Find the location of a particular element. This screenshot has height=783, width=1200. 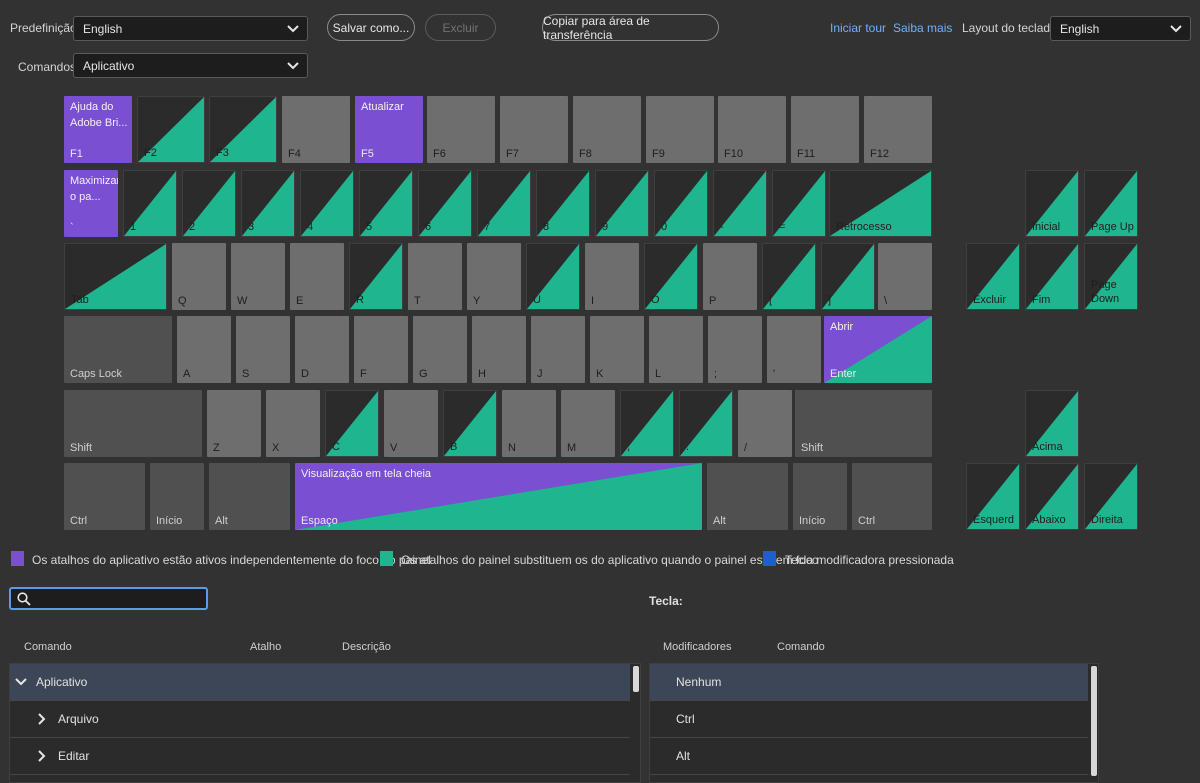

key-n7: 7 is located at coordinates (504, 203).